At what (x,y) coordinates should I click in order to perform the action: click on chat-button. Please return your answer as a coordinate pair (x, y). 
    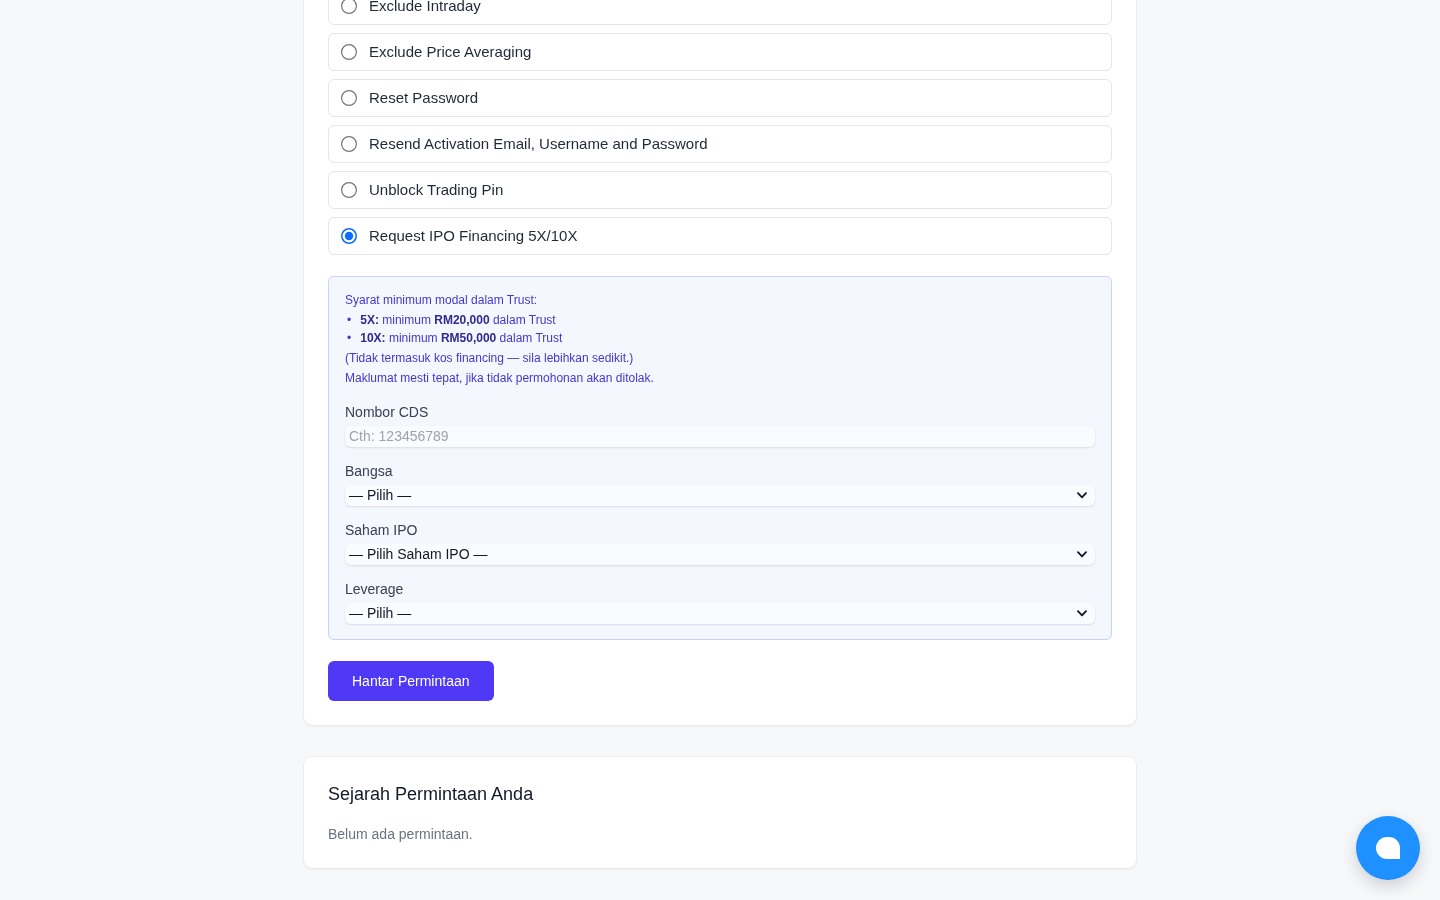
    Looking at the image, I should click on (1388, 848).